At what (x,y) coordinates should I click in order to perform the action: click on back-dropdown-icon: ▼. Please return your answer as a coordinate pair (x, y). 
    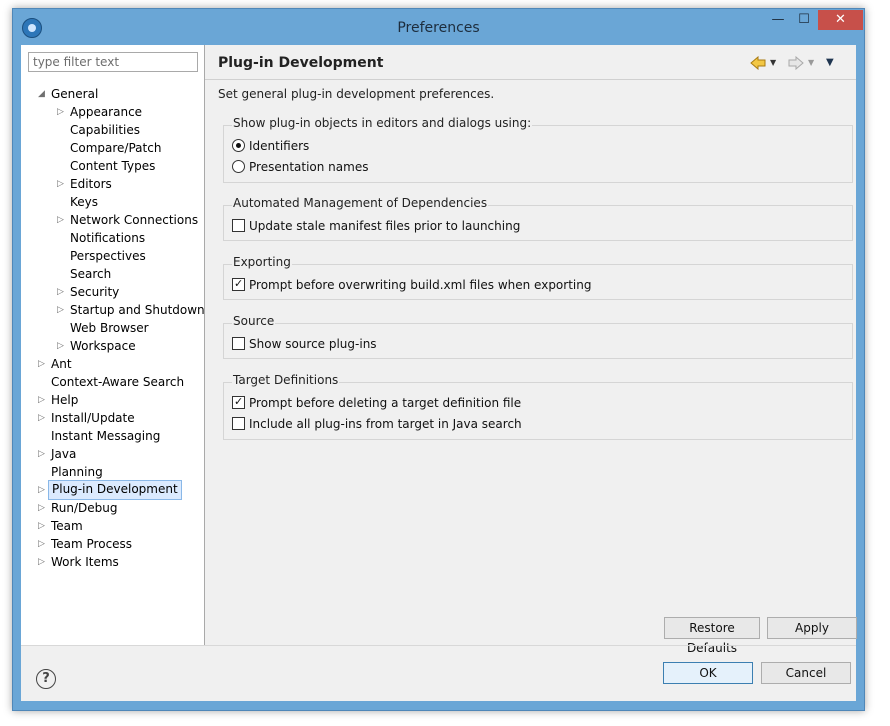
    Looking at the image, I should click on (773, 63).